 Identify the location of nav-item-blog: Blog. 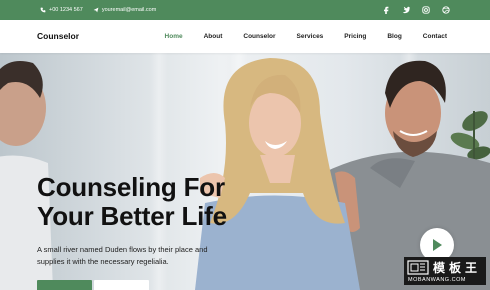
(394, 36).